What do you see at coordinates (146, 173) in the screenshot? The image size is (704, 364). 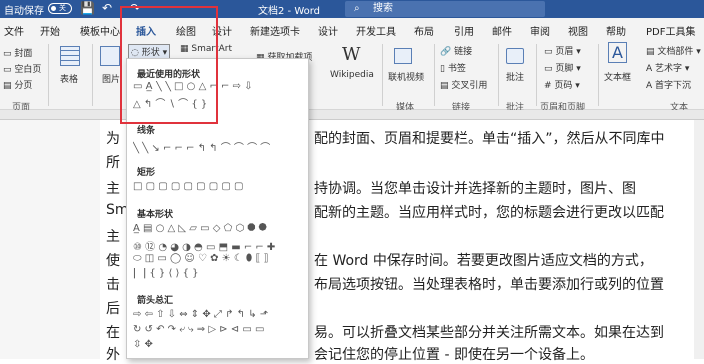 I see `rectangles-heading: 矩形` at bounding box center [146, 173].